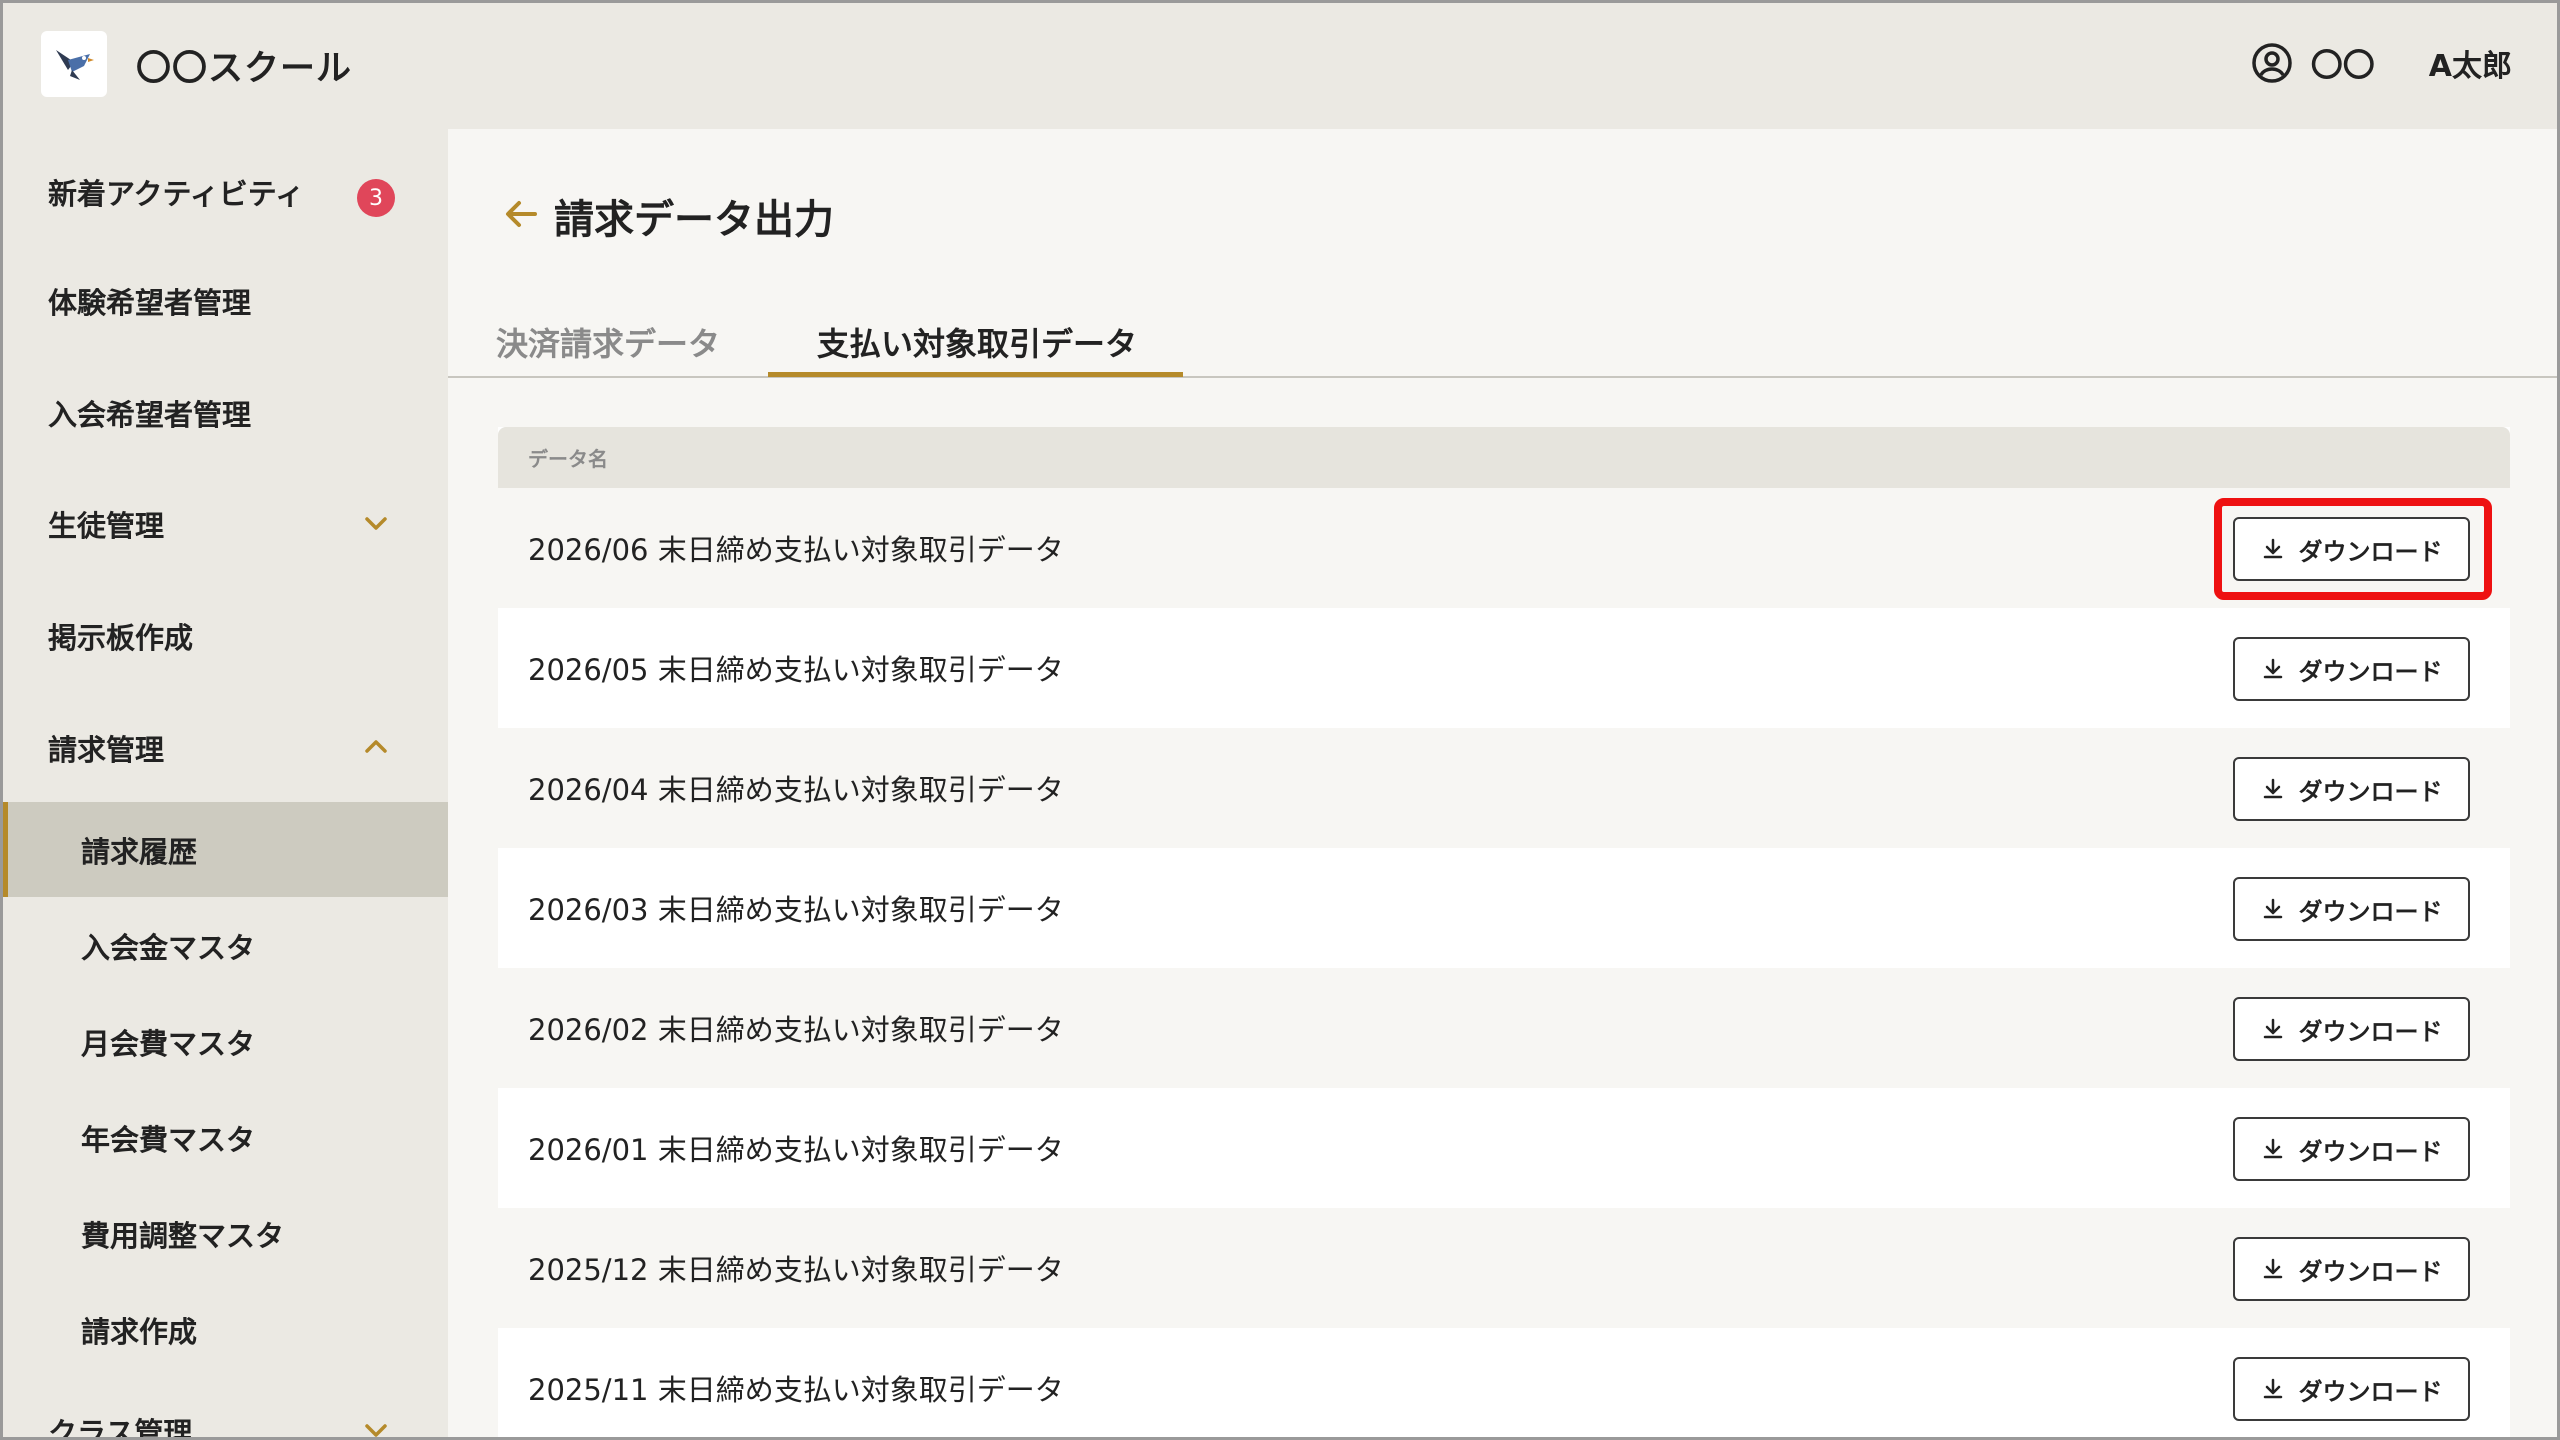  What do you see at coordinates (2381, 63) in the screenshot?
I see `user-menu: 〇〇 A太郎` at bounding box center [2381, 63].